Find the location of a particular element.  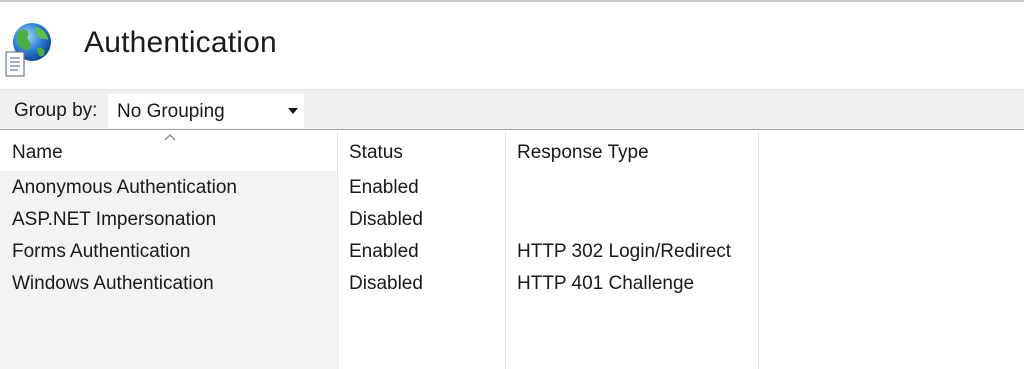

row-name: ASP.NET Impersonation is located at coordinates (114, 219).